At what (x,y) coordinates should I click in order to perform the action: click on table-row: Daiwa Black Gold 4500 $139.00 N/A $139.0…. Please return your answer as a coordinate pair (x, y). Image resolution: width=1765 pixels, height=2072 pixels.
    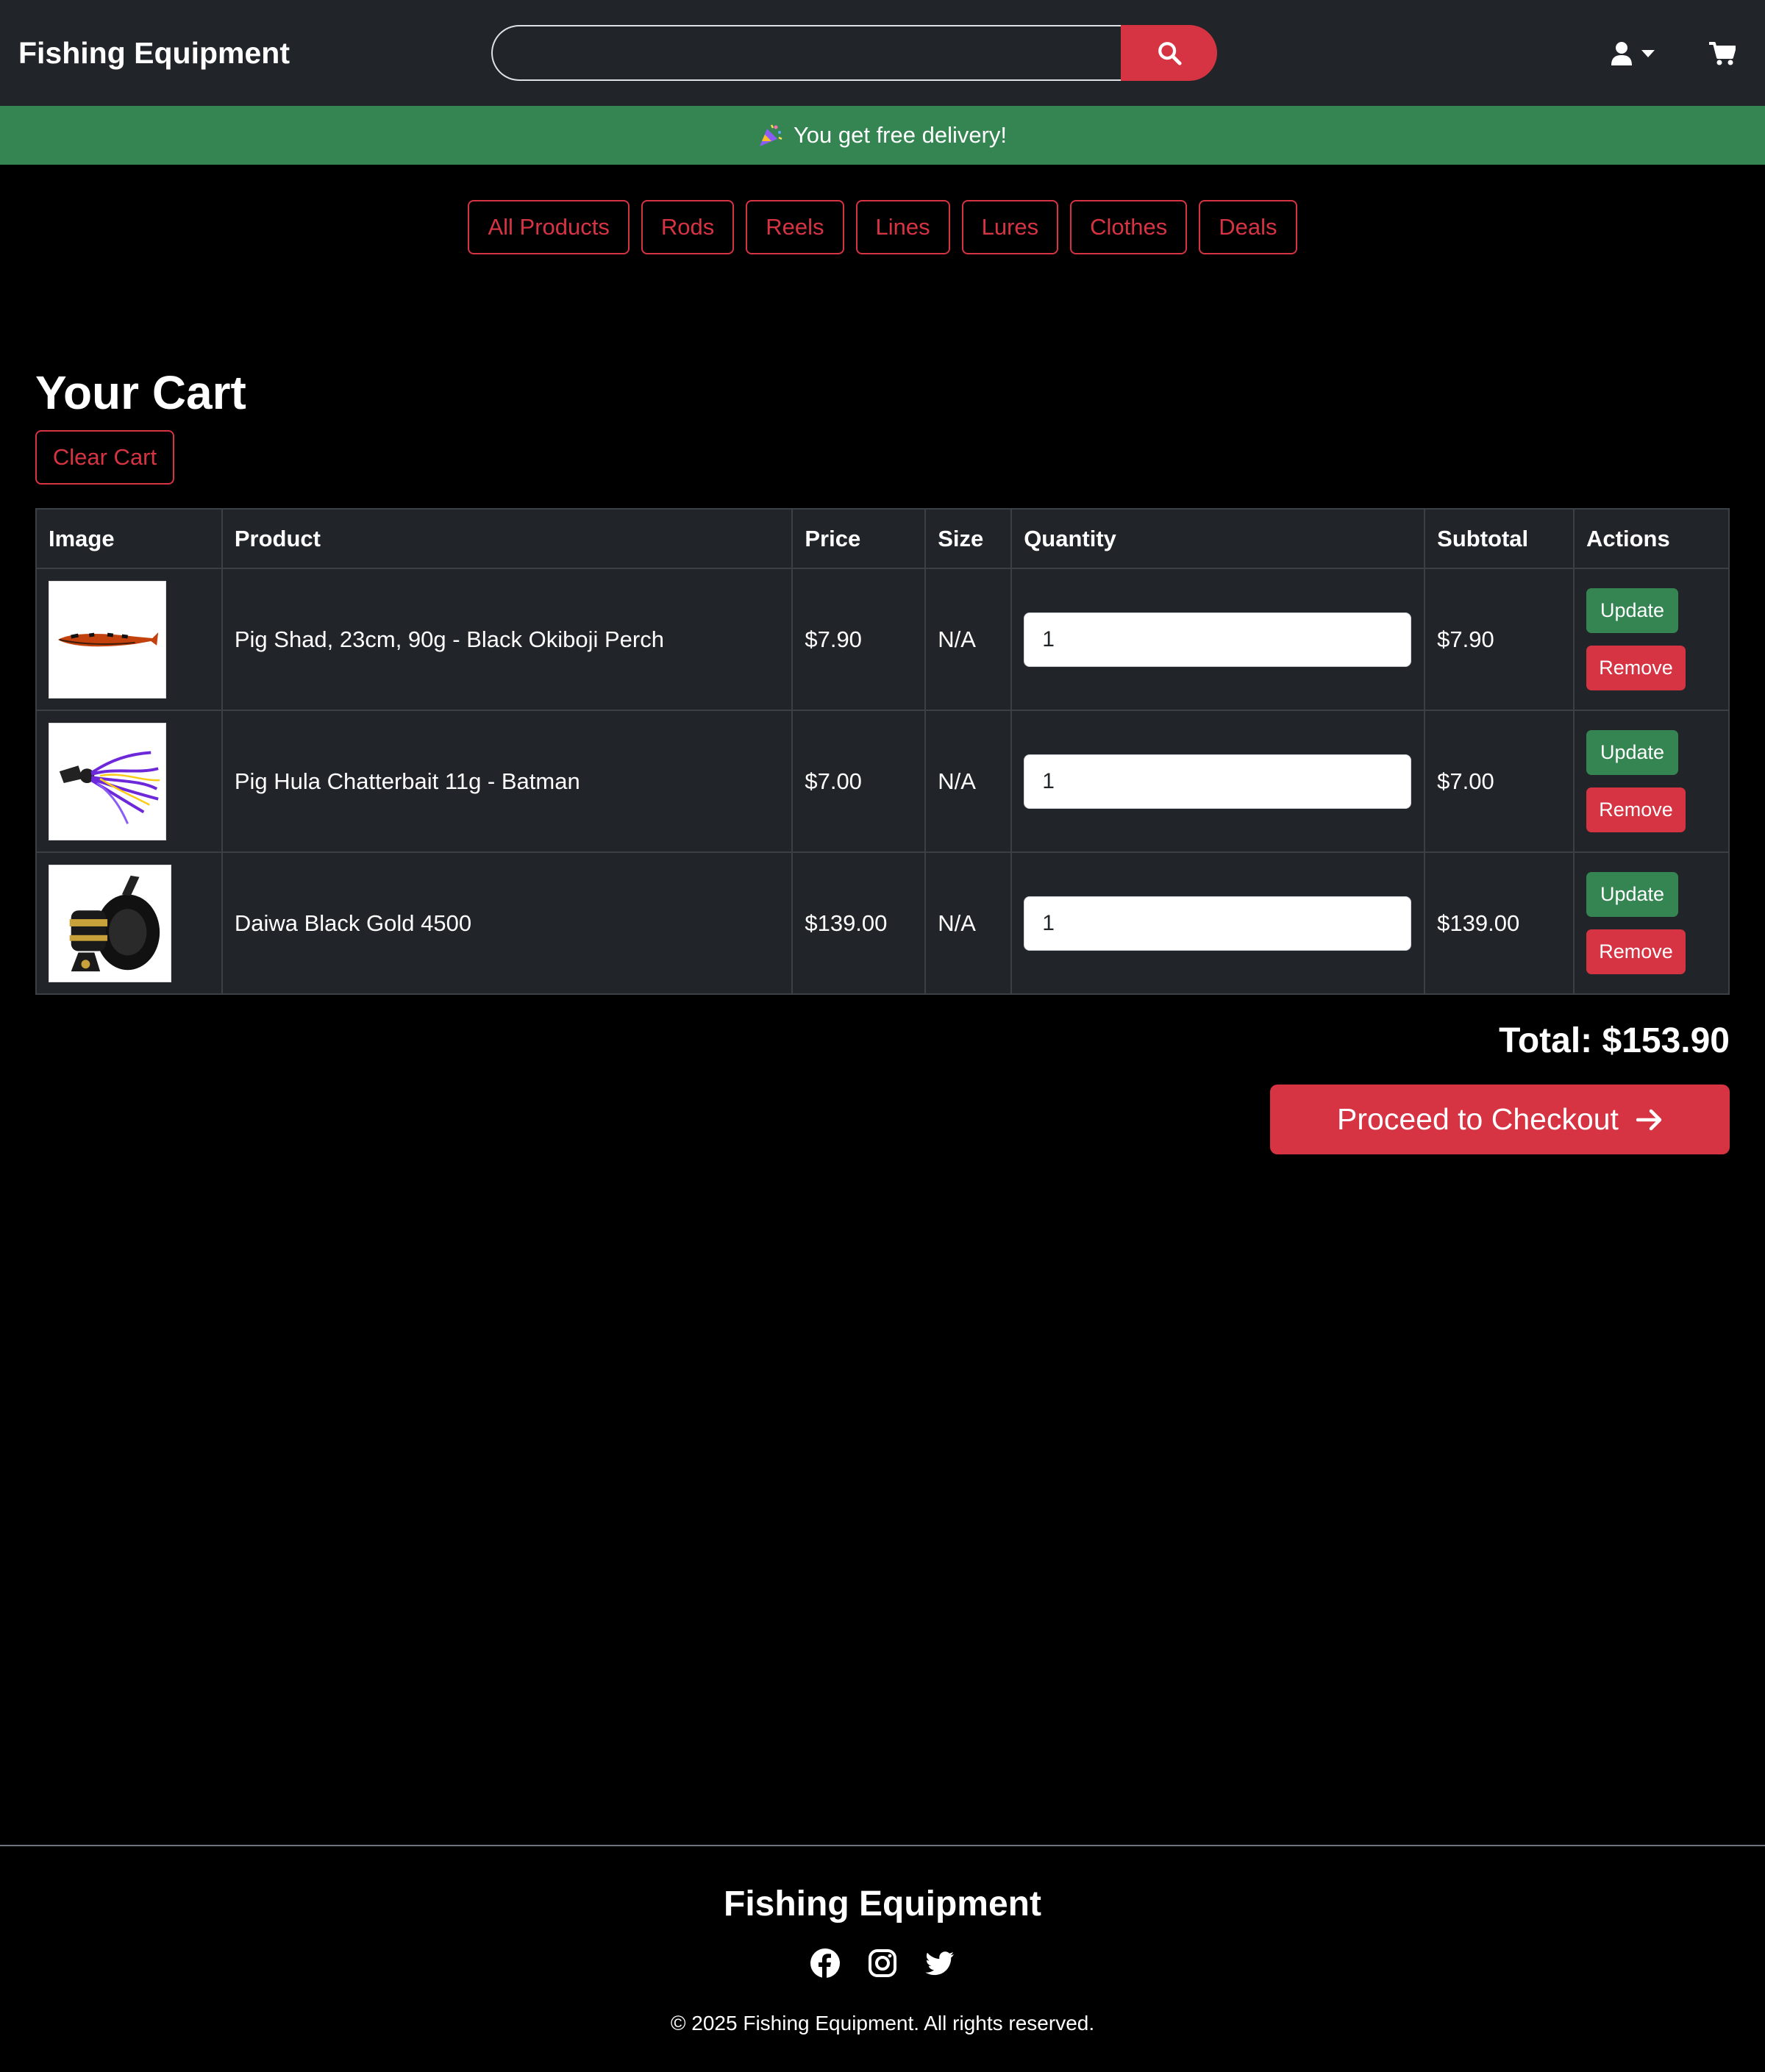
    Looking at the image, I should click on (883, 923).